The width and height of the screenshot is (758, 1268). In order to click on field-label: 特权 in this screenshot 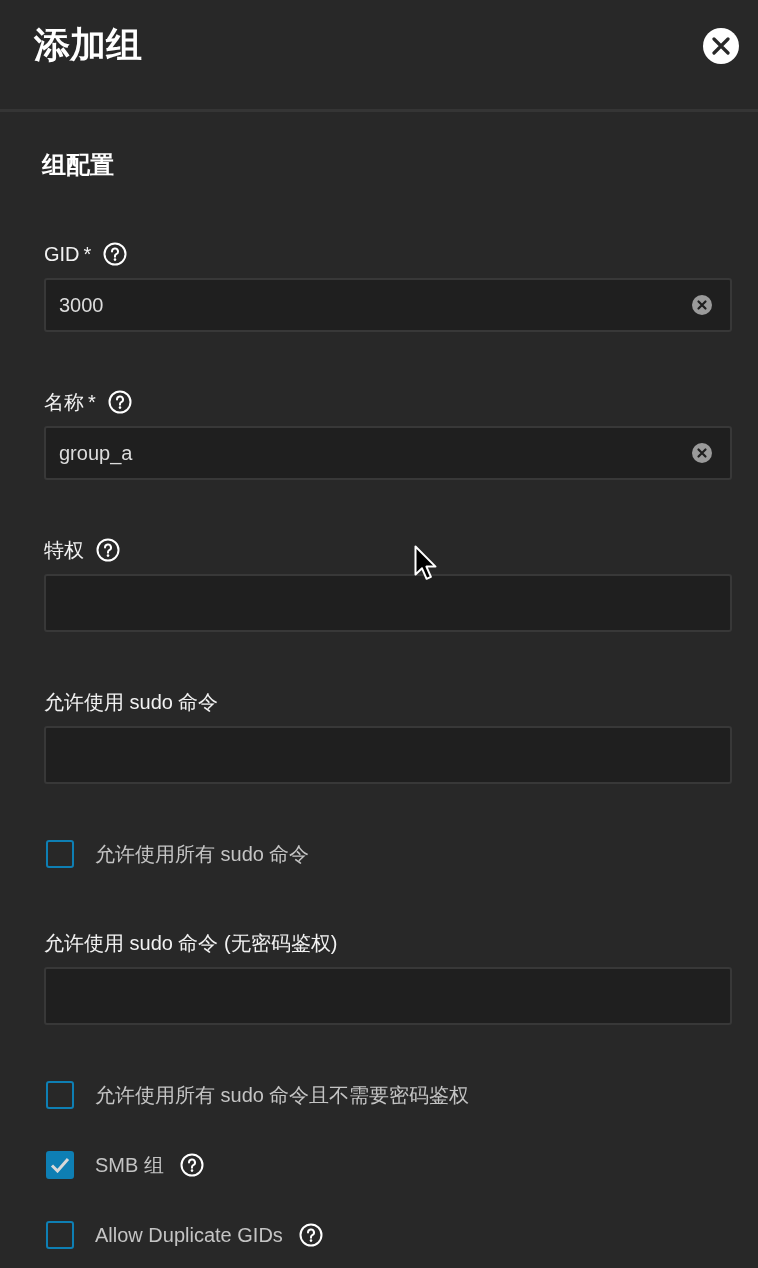, I will do `click(64, 550)`.